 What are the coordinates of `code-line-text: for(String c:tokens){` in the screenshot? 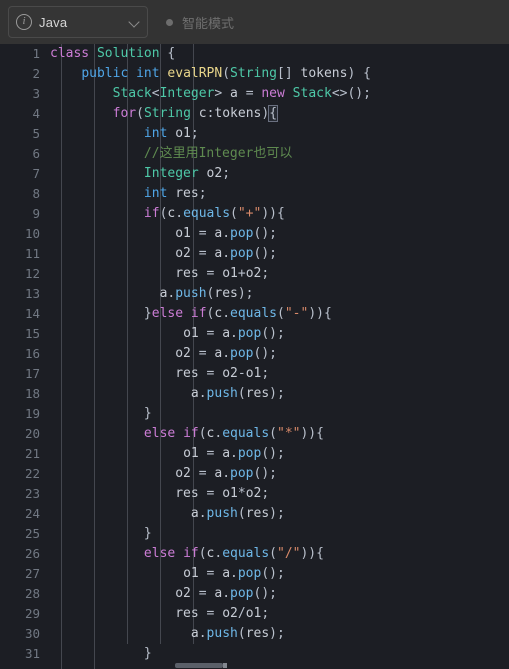 It's located at (164, 114).